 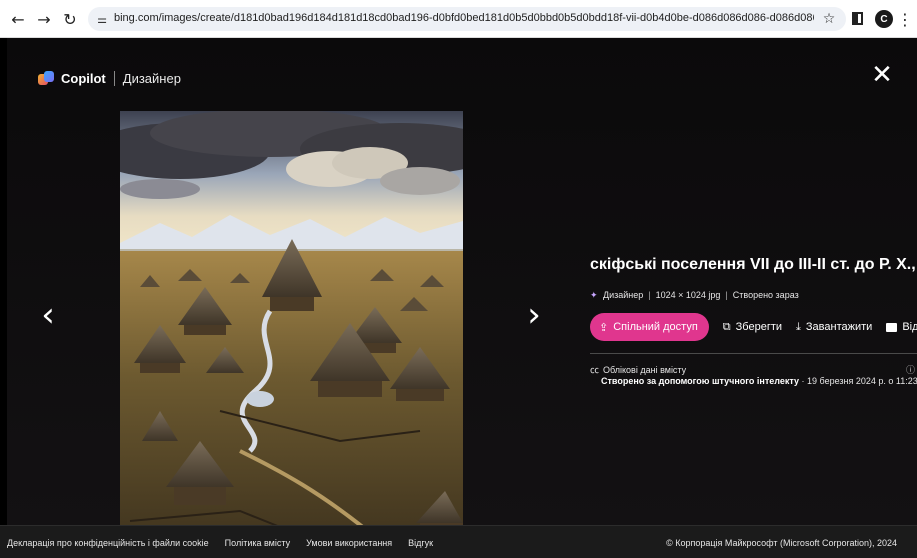 What do you see at coordinates (910, 369) in the screenshot?
I see `help-icon: ⓘ` at bounding box center [910, 369].